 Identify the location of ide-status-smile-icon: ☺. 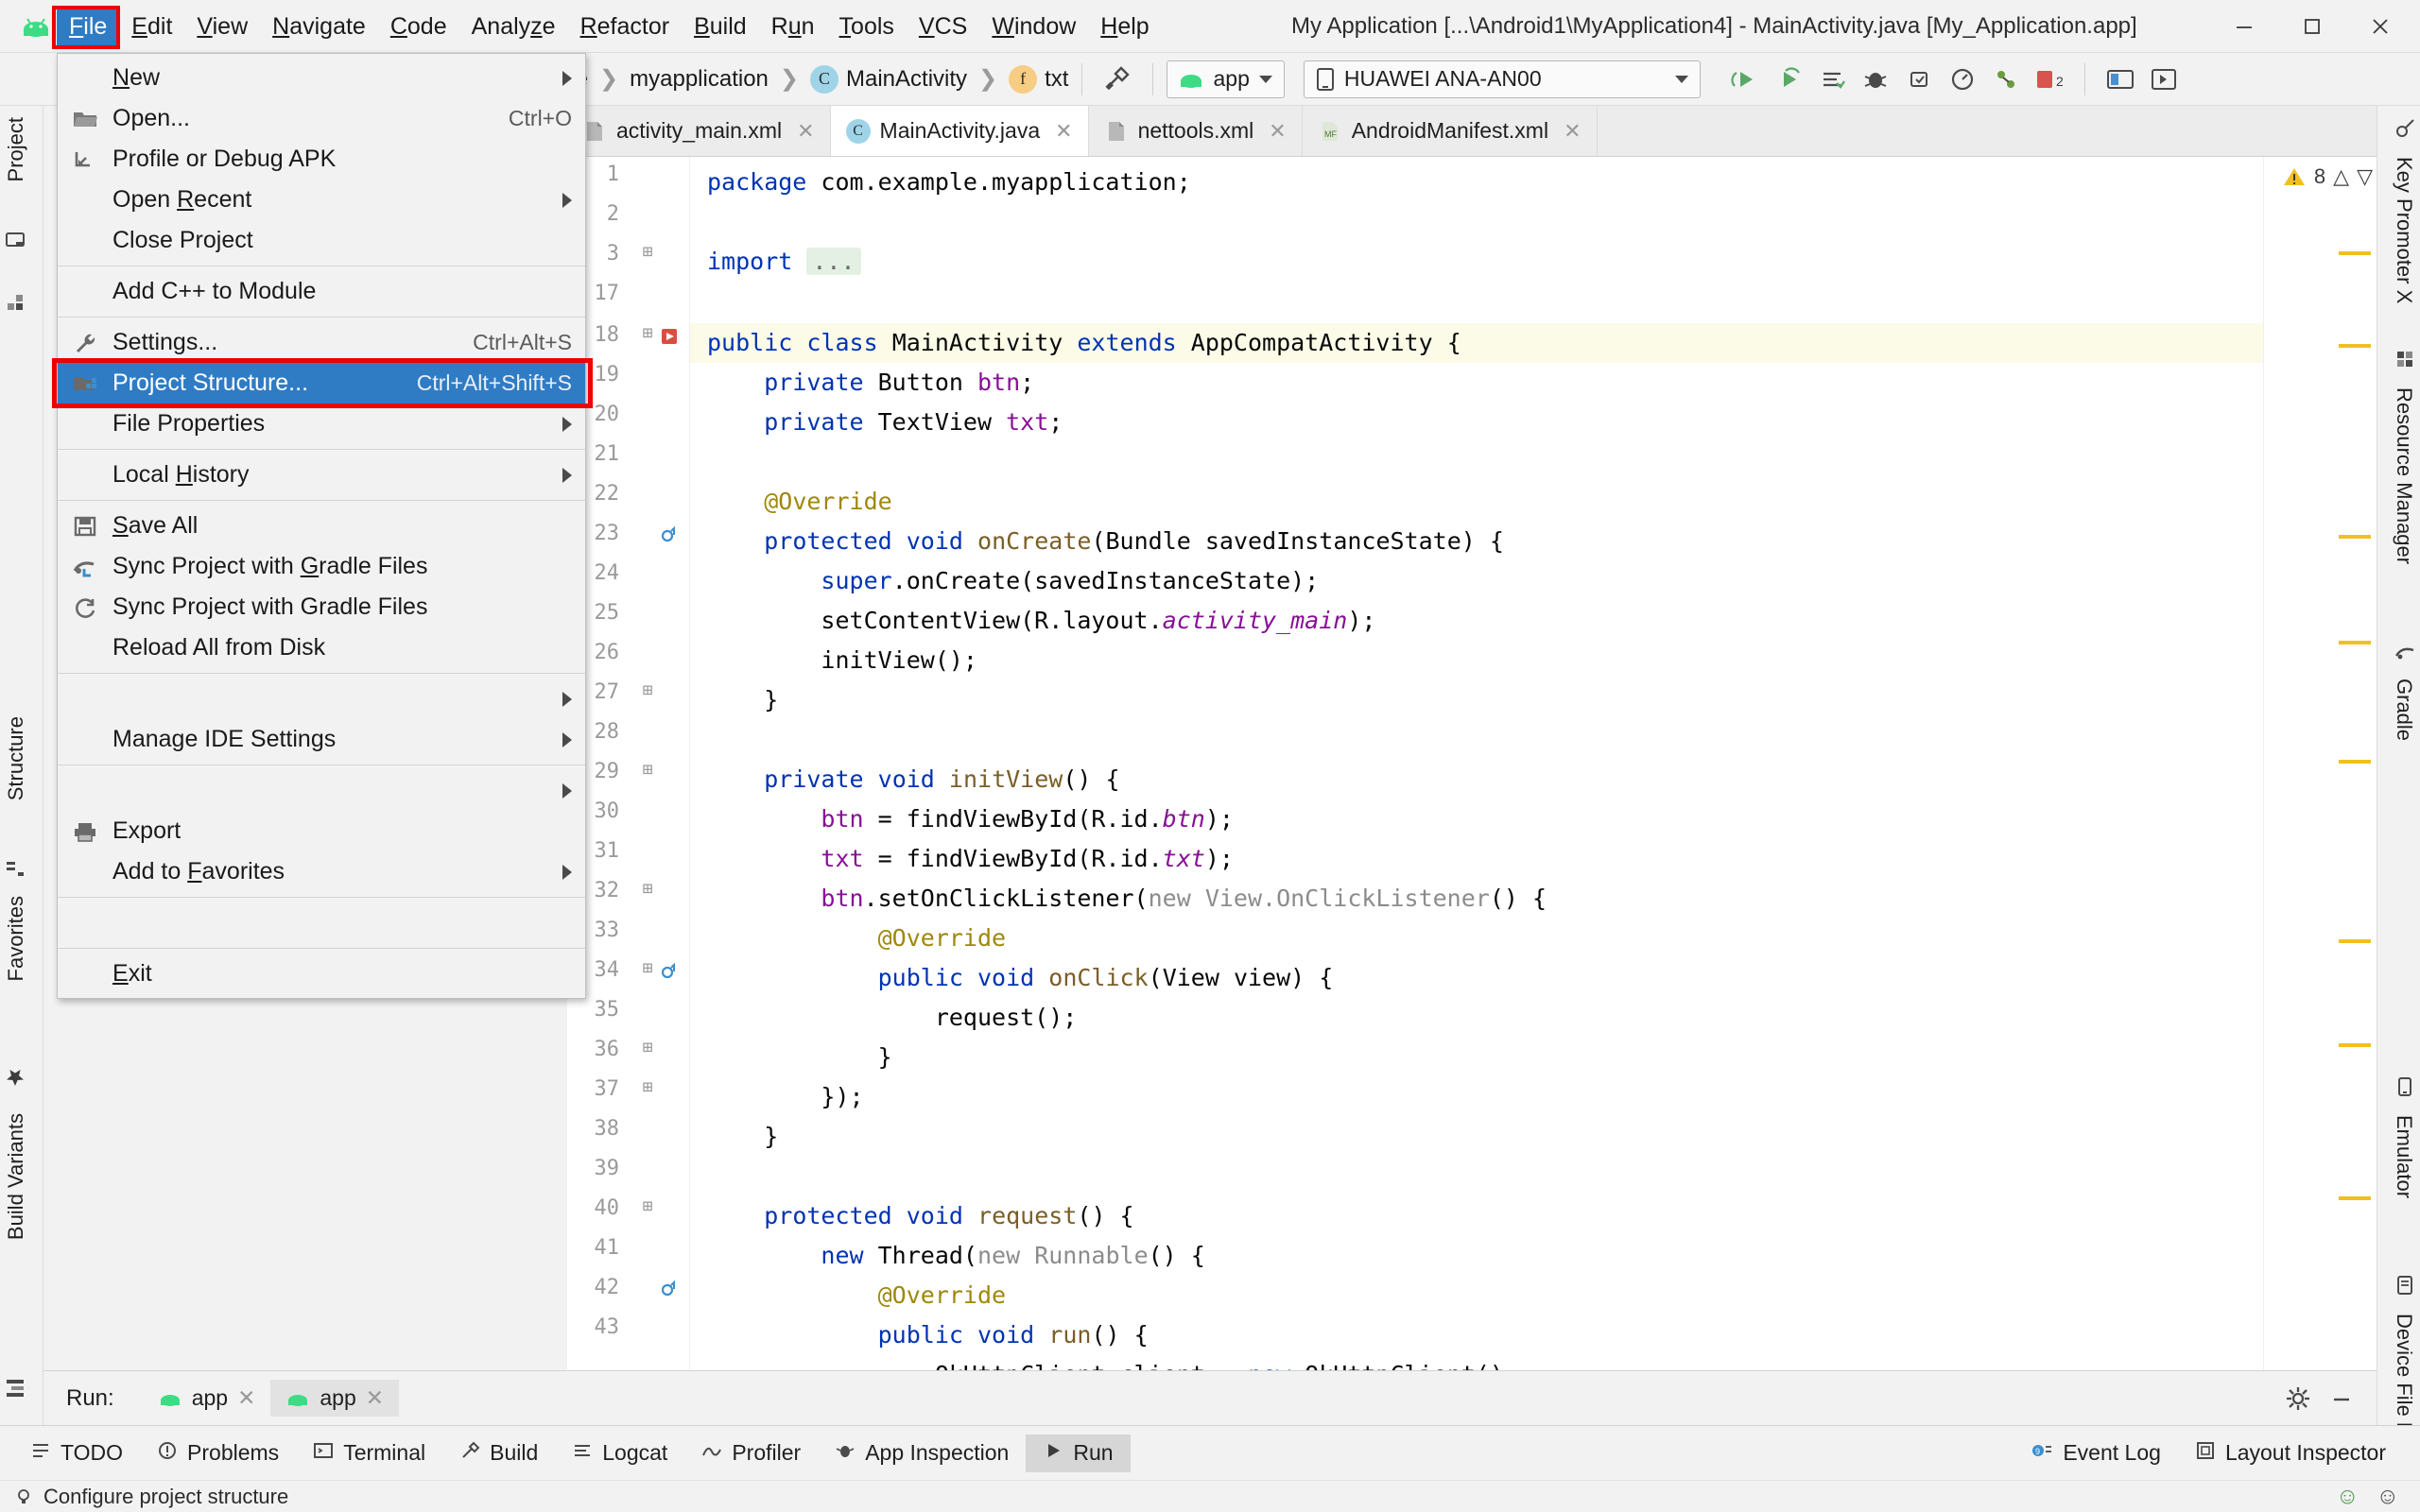
(2387, 1497).